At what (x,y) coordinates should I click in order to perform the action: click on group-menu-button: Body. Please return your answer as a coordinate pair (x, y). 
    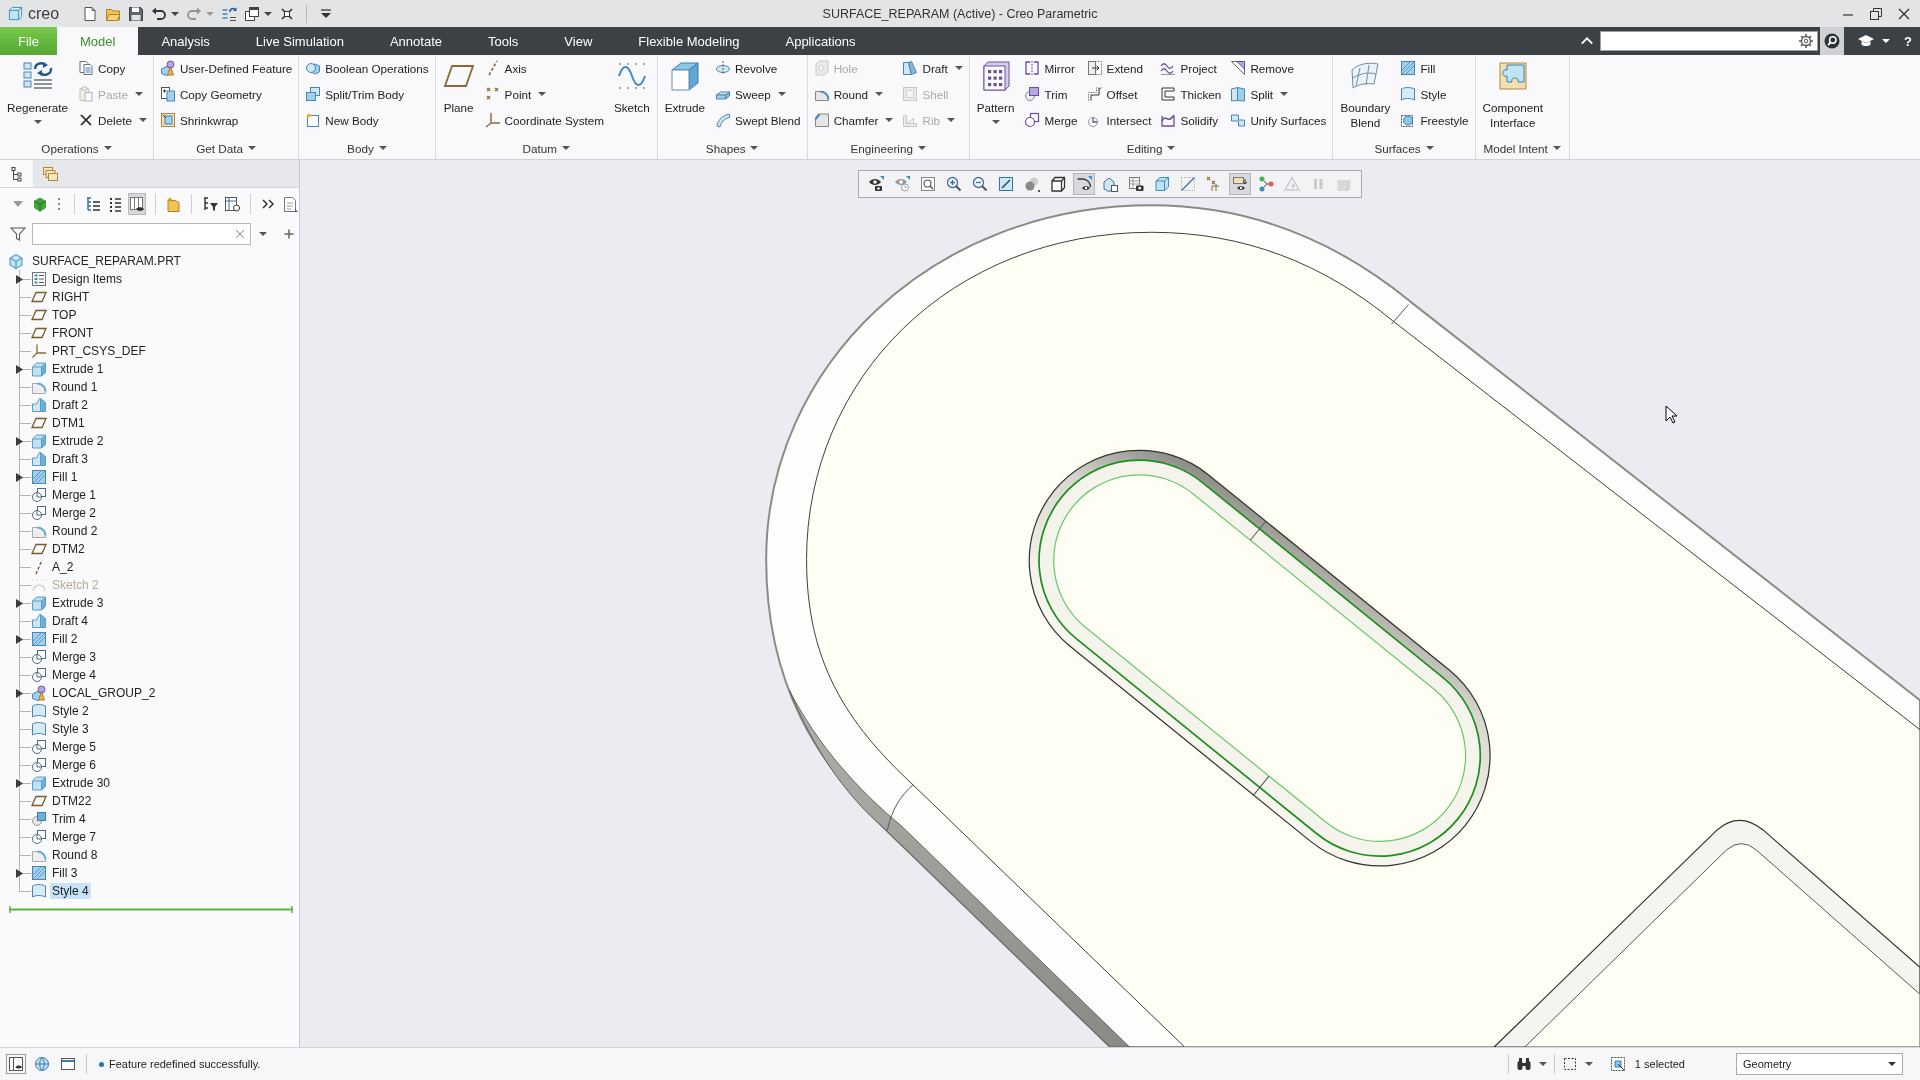
    Looking at the image, I should click on (367, 148).